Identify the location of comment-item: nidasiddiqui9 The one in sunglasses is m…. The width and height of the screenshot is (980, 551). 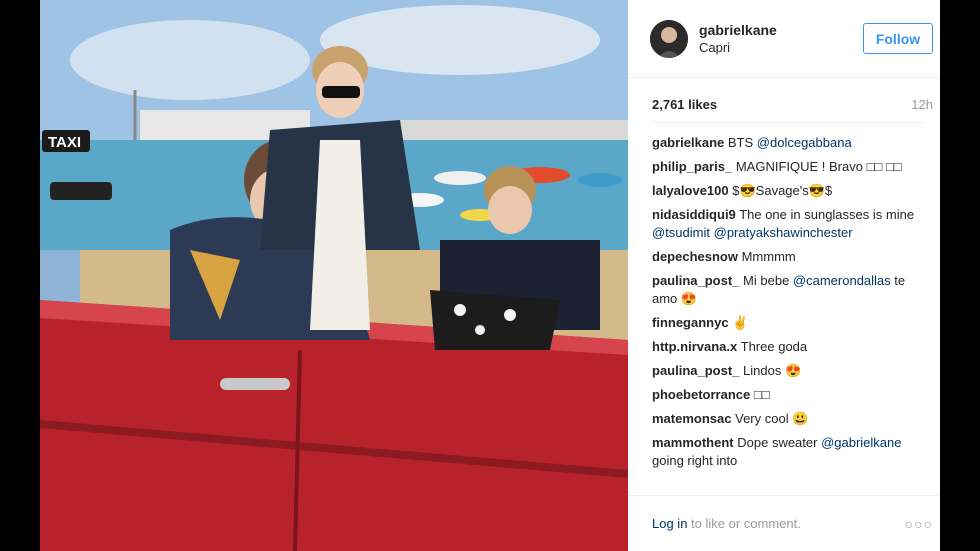
(787, 224).